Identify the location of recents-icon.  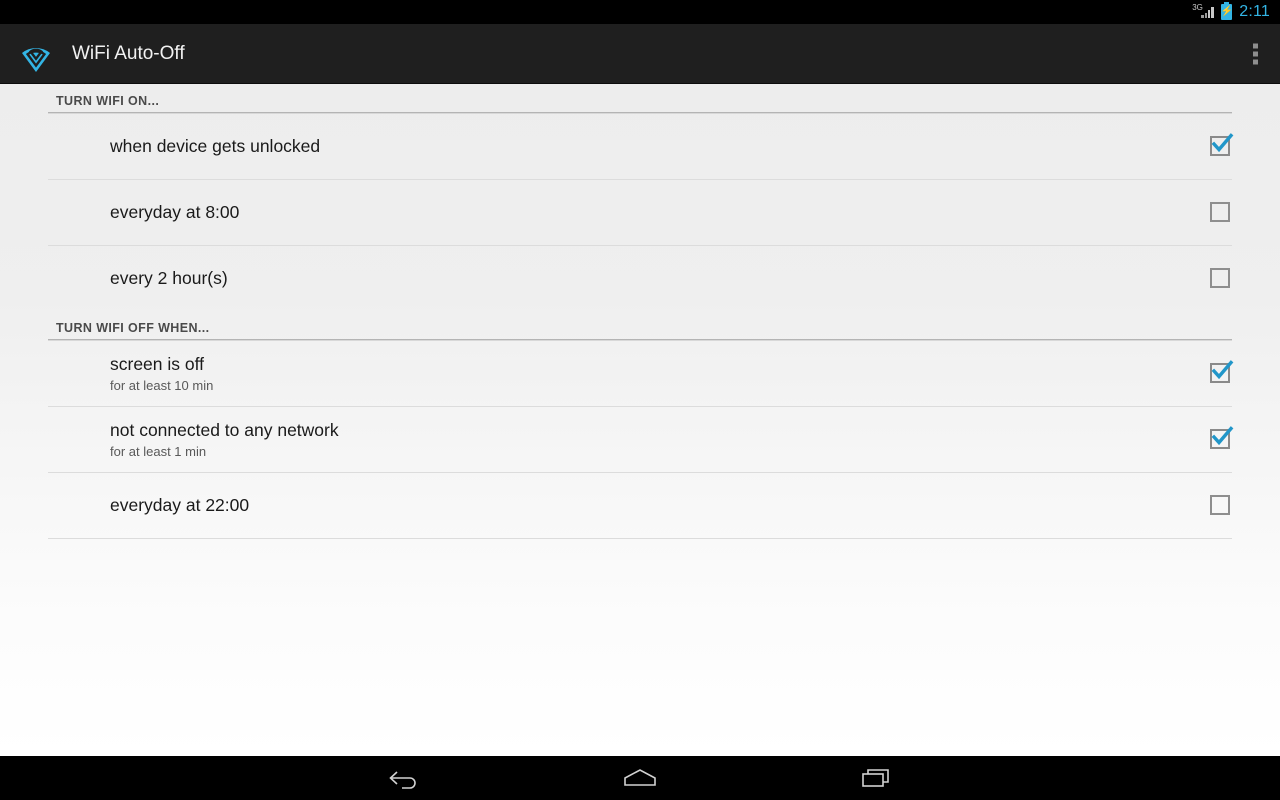
(876, 778).